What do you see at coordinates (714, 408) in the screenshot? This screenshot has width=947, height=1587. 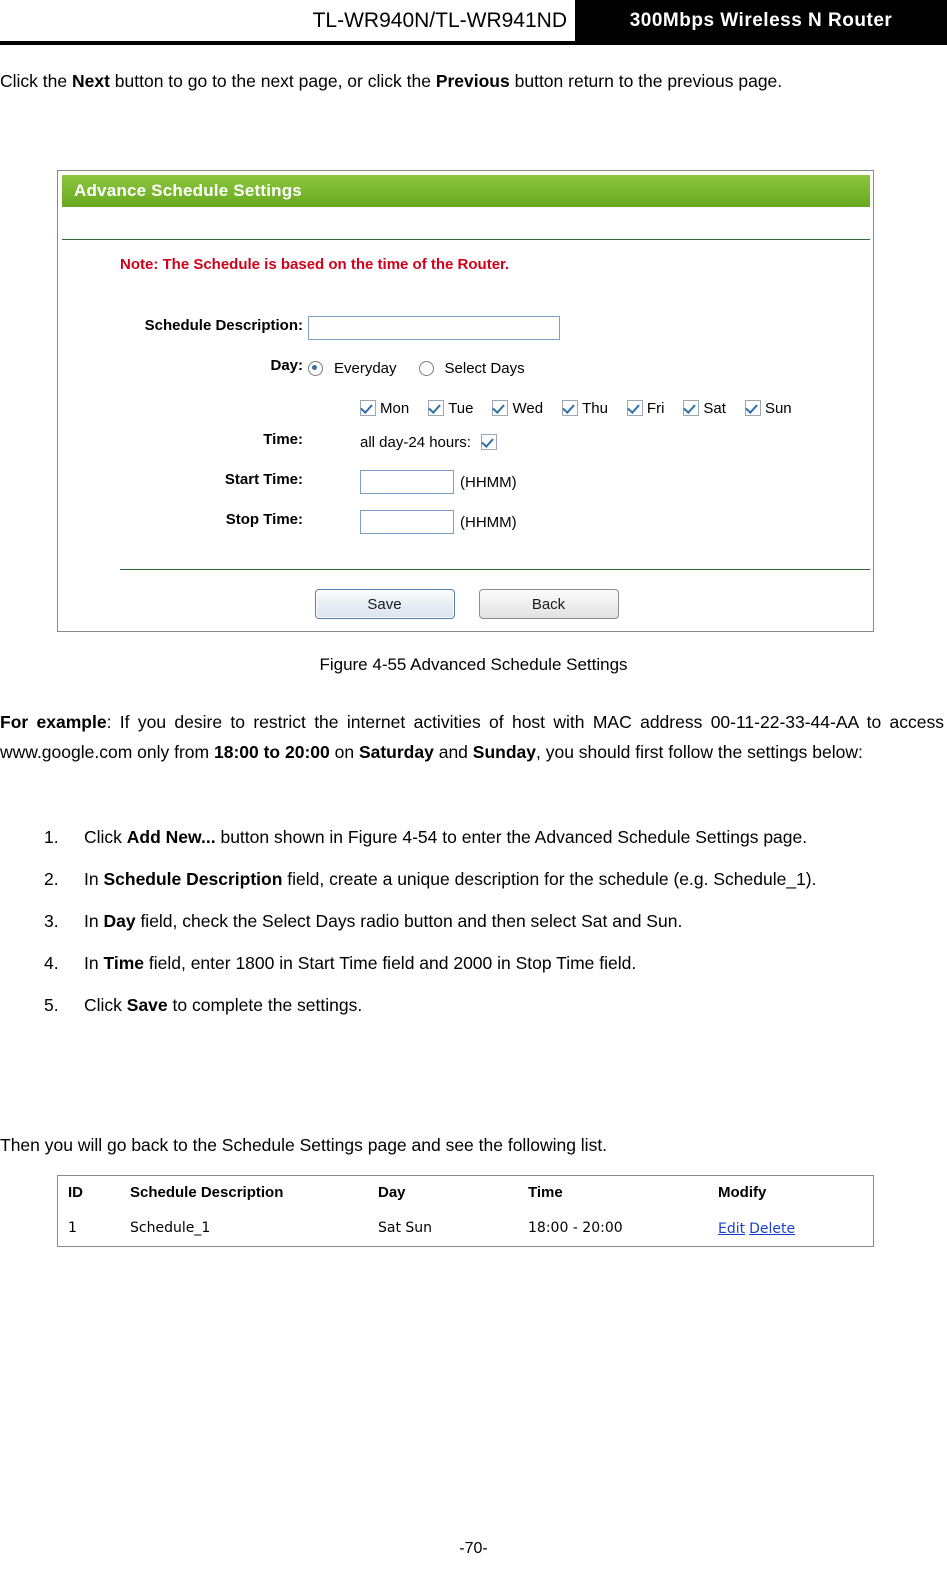 I see `day-label-sat: Sat` at bounding box center [714, 408].